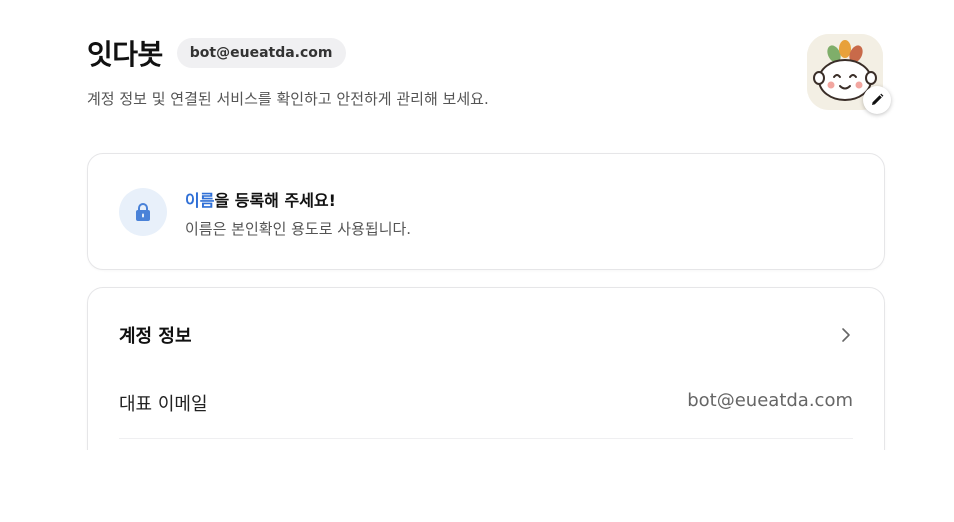 This screenshot has width=954, height=522. I want to click on lock-badge, so click(143, 212).